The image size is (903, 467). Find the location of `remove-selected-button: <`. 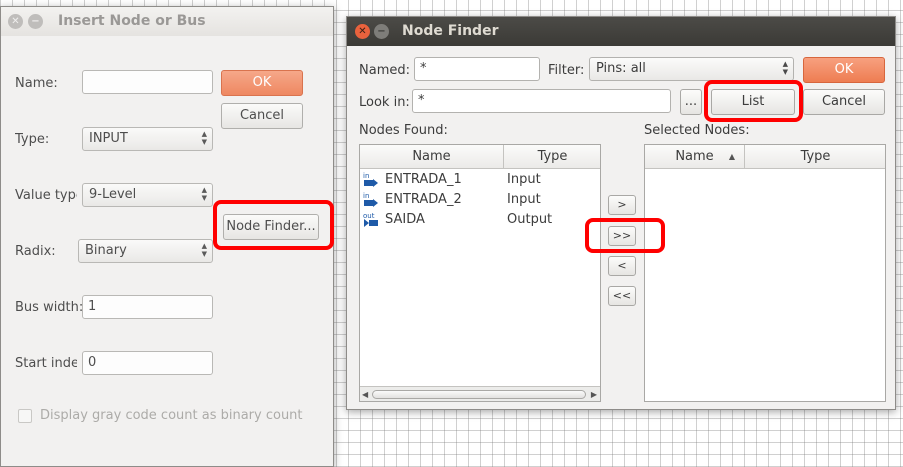

remove-selected-button: < is located at coordinates (622, 266).